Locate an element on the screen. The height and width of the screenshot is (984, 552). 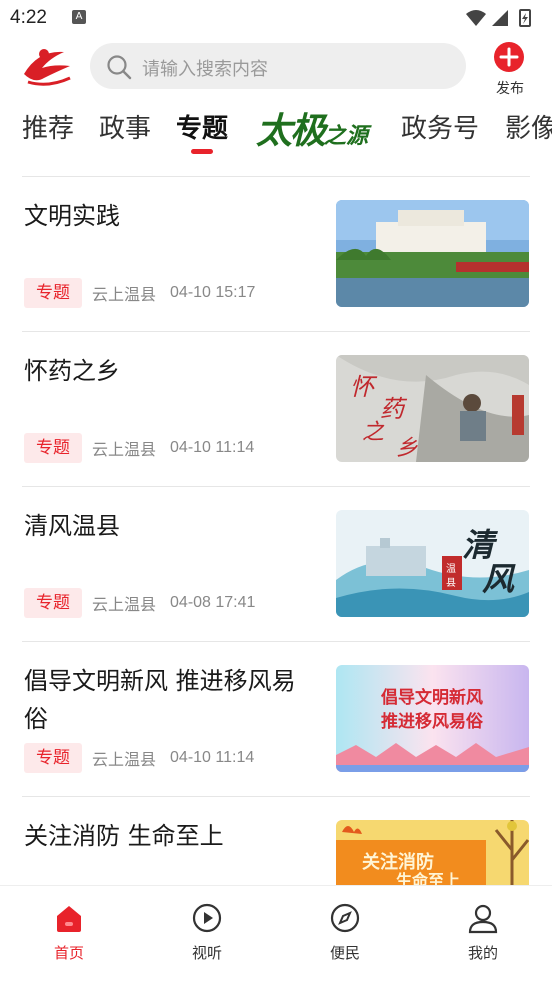
publish-label: 发布 is located at coordinates (510, 89).